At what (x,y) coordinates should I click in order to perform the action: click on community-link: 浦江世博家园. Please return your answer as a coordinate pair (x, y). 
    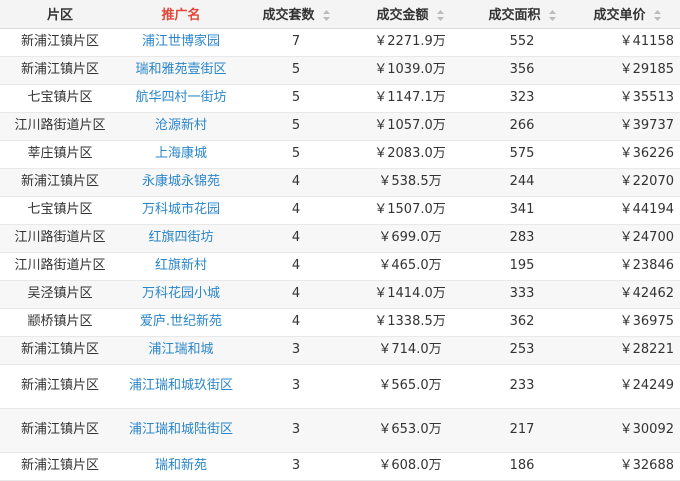
    Looking at the image, I should click on (181, 42).